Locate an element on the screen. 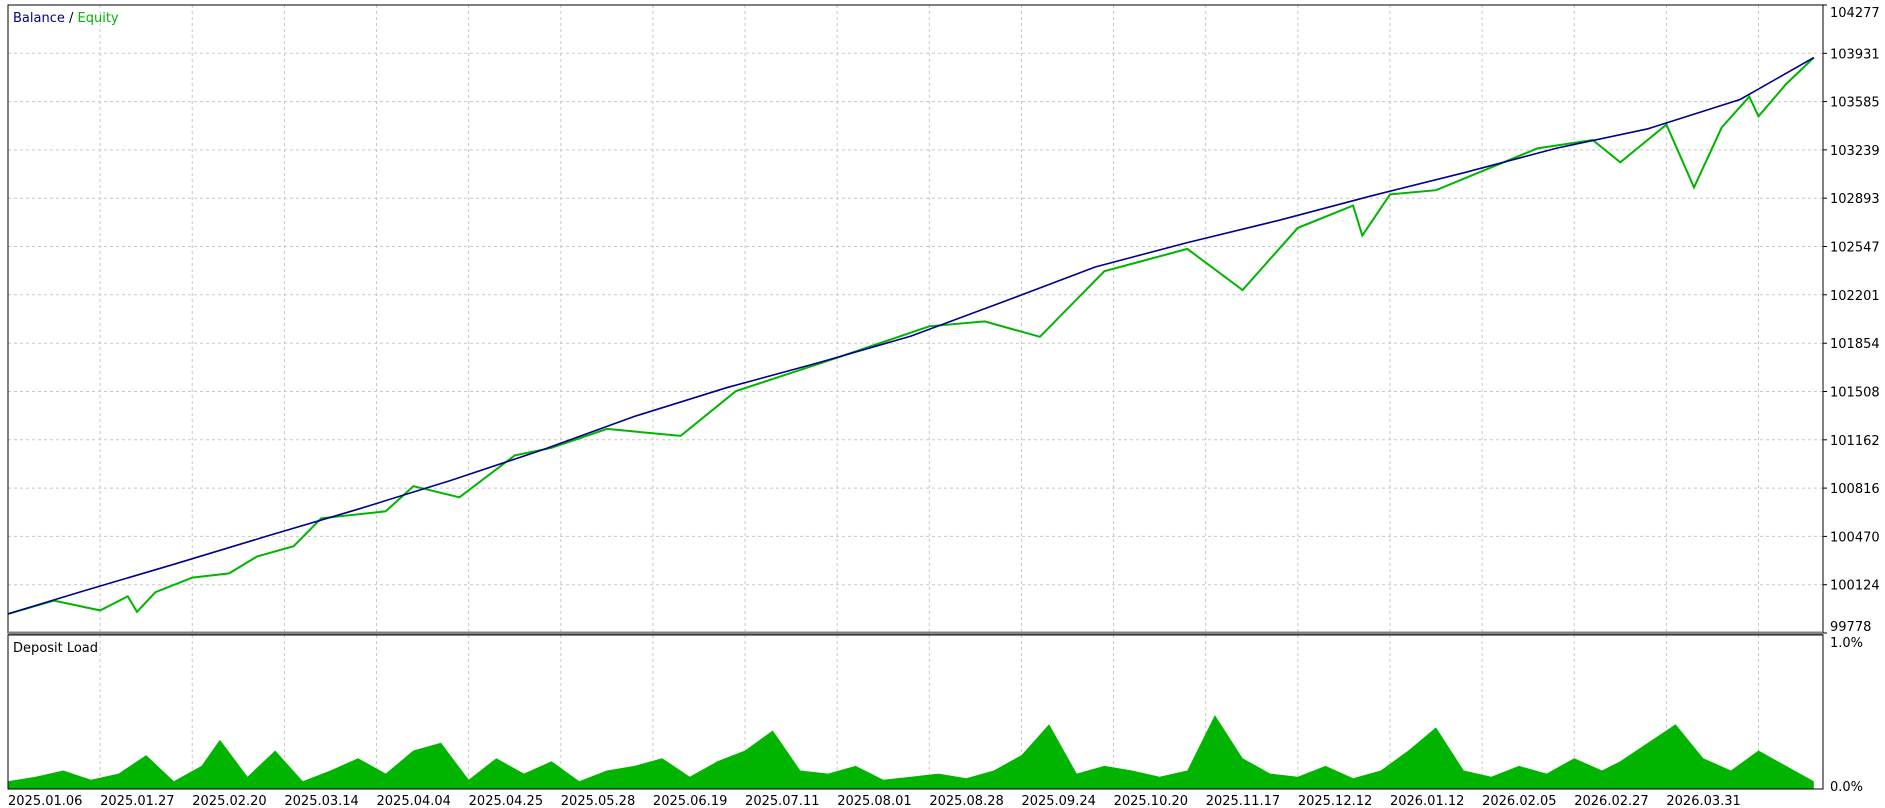  x-tick-label: 2025.01.06 is located at coordinates (45, 801).